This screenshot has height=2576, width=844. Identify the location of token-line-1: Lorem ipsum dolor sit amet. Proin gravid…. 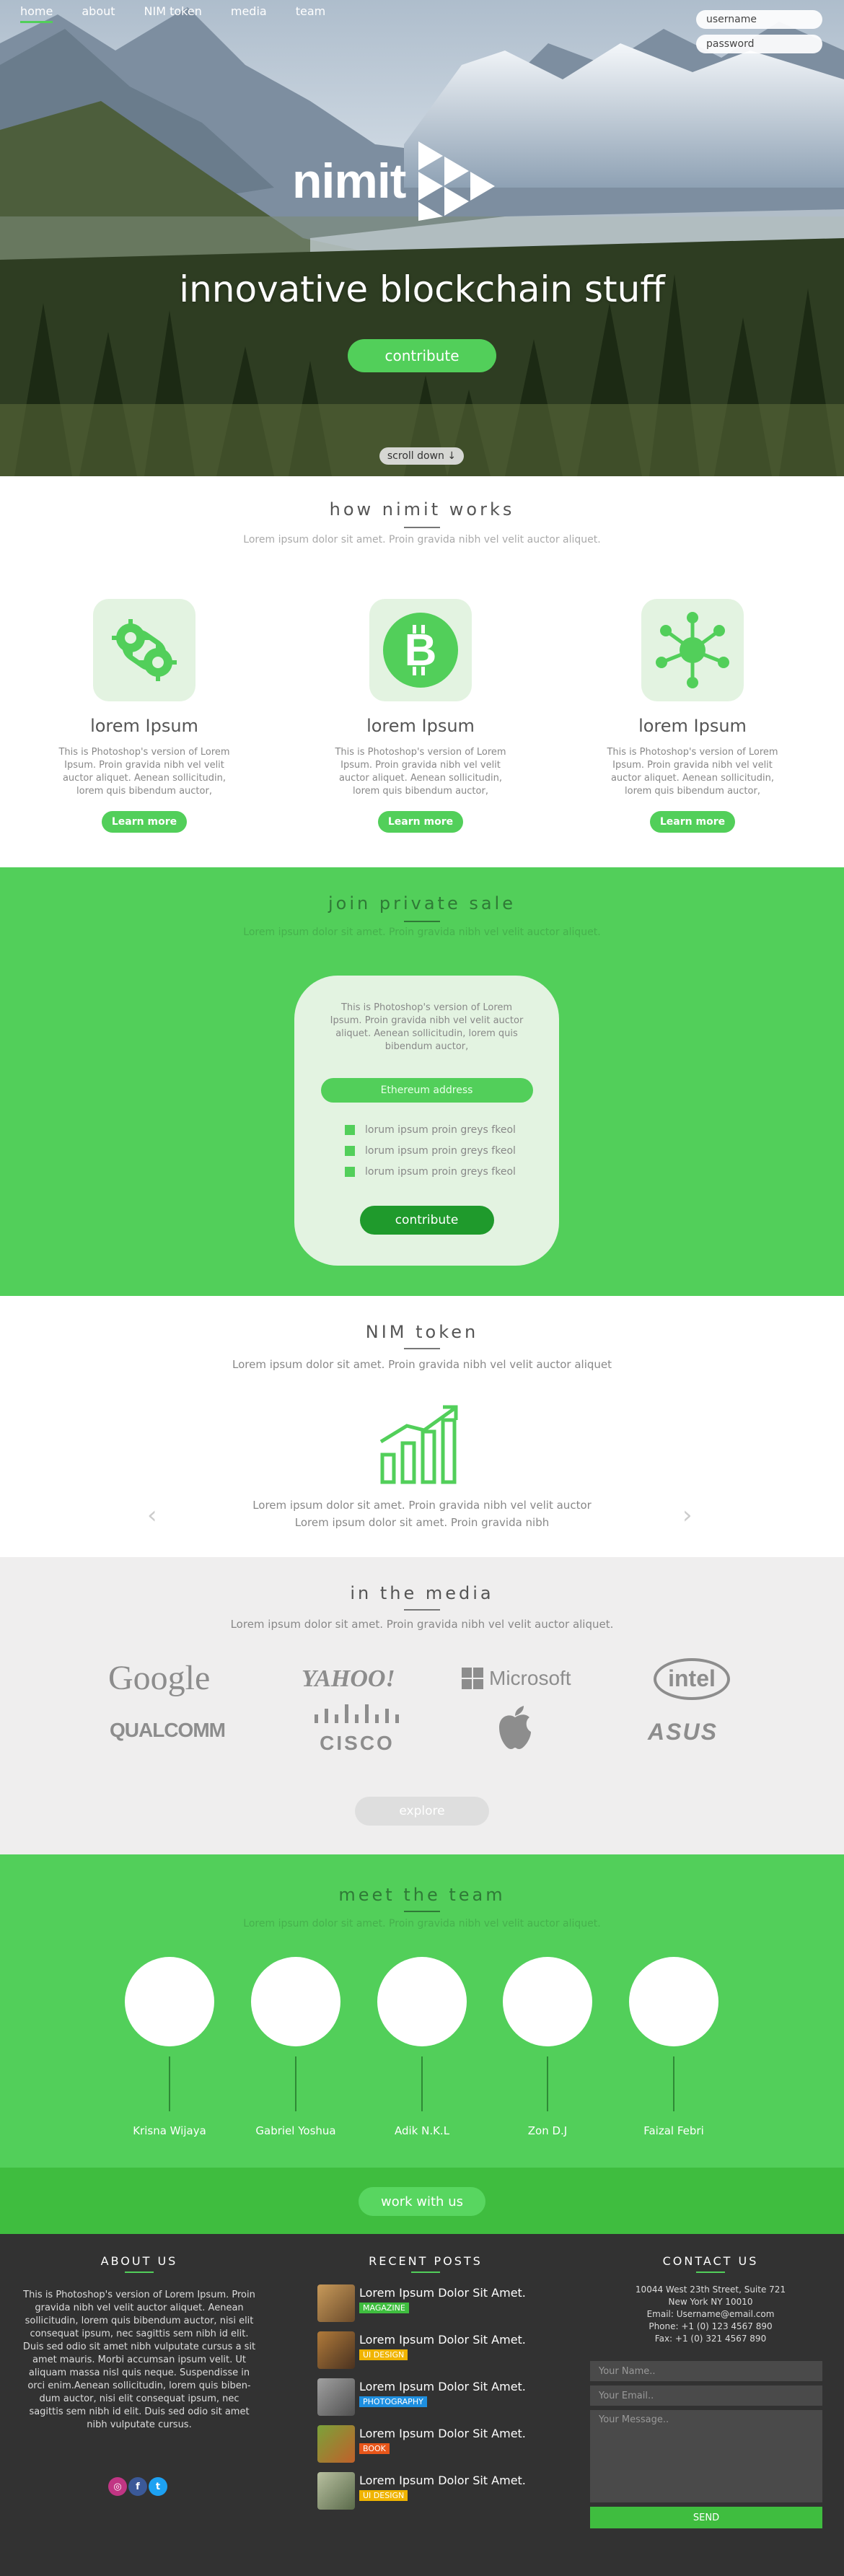
(422, 1505).